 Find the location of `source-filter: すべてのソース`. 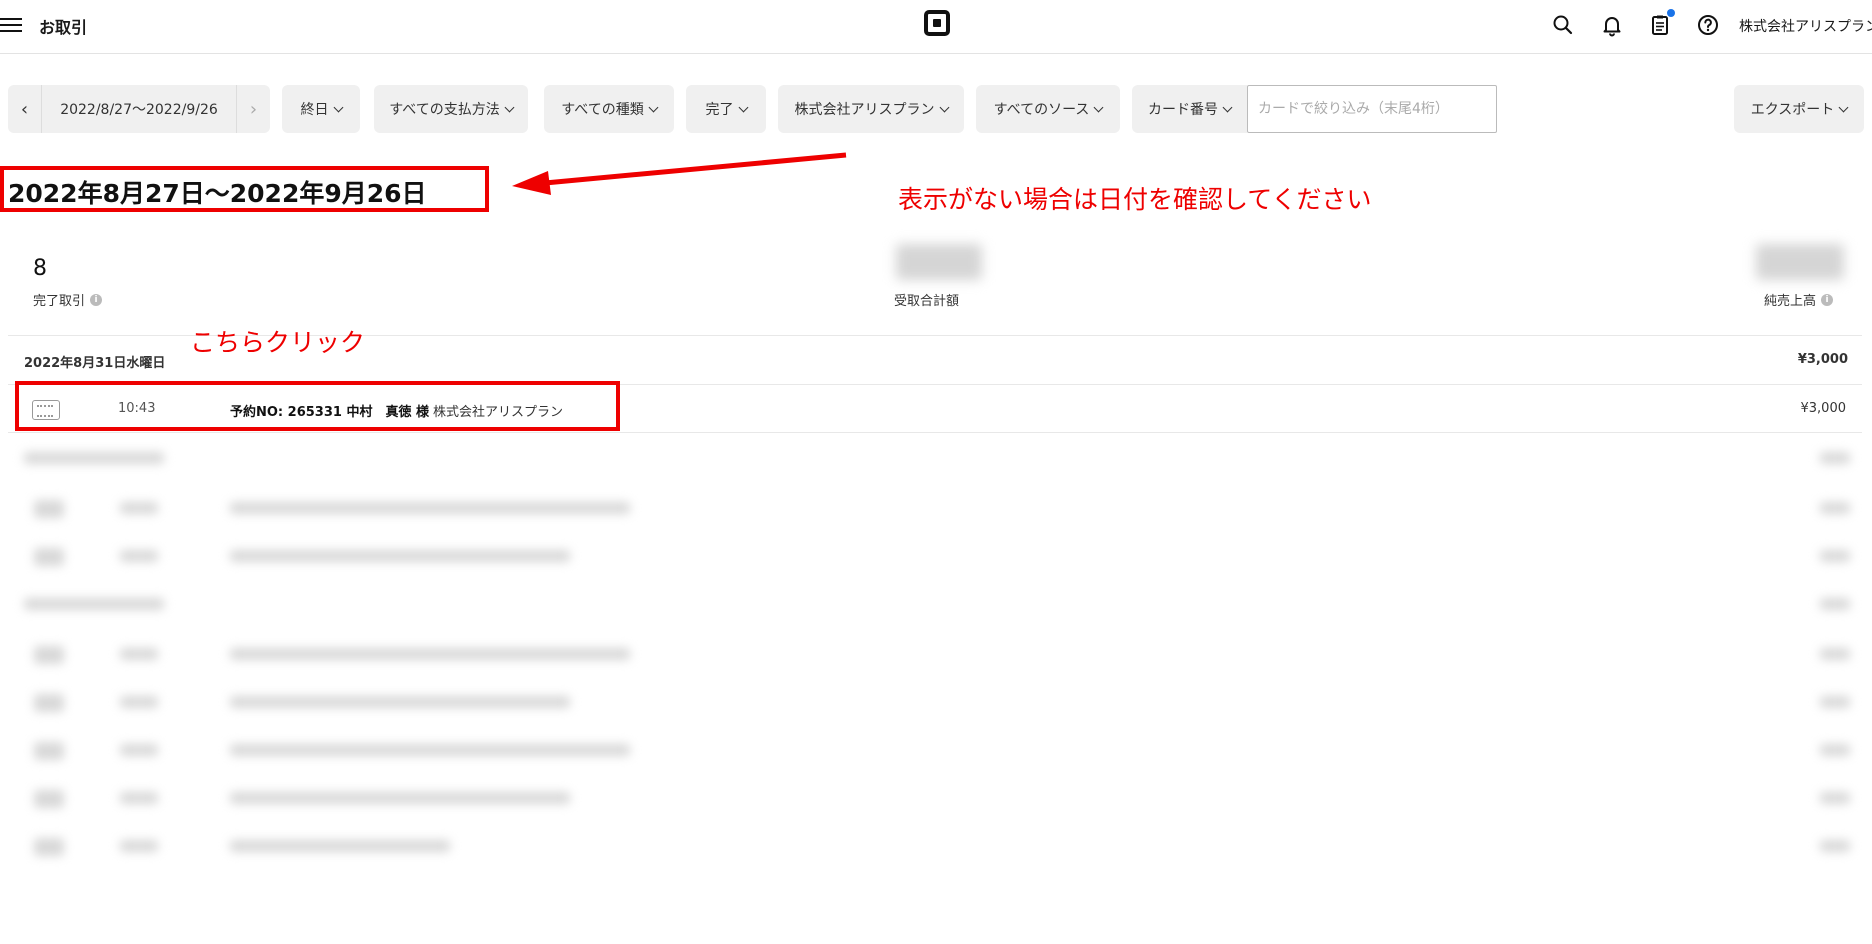

source-filter: すべてのソース is located at coordinates (1048, 109).